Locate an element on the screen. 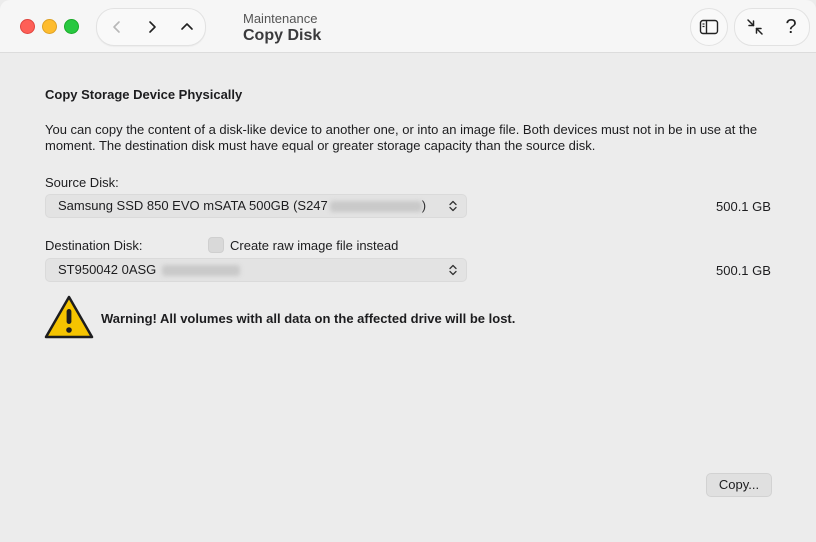 Image resolution: width=816 pixels, height=542 pixels. collapse-button is located at coordinates (755, 27).